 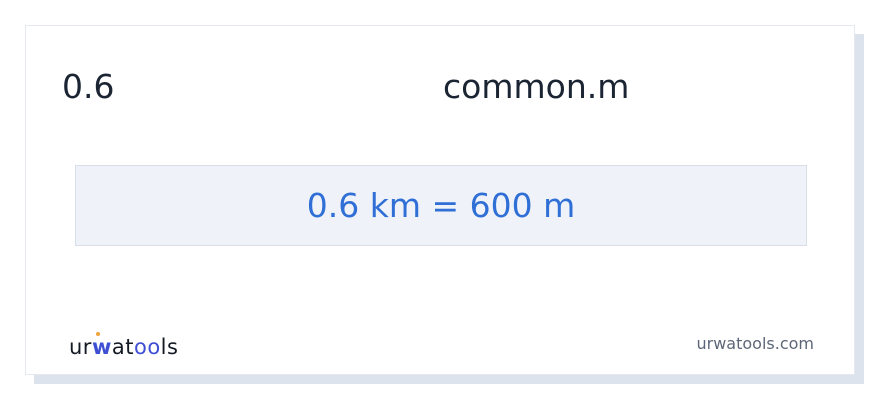 What do you see at coordinates (147, 347) in the screenshot?
I see `logo-oo-letters: oo` at bounding box center [147, 347].